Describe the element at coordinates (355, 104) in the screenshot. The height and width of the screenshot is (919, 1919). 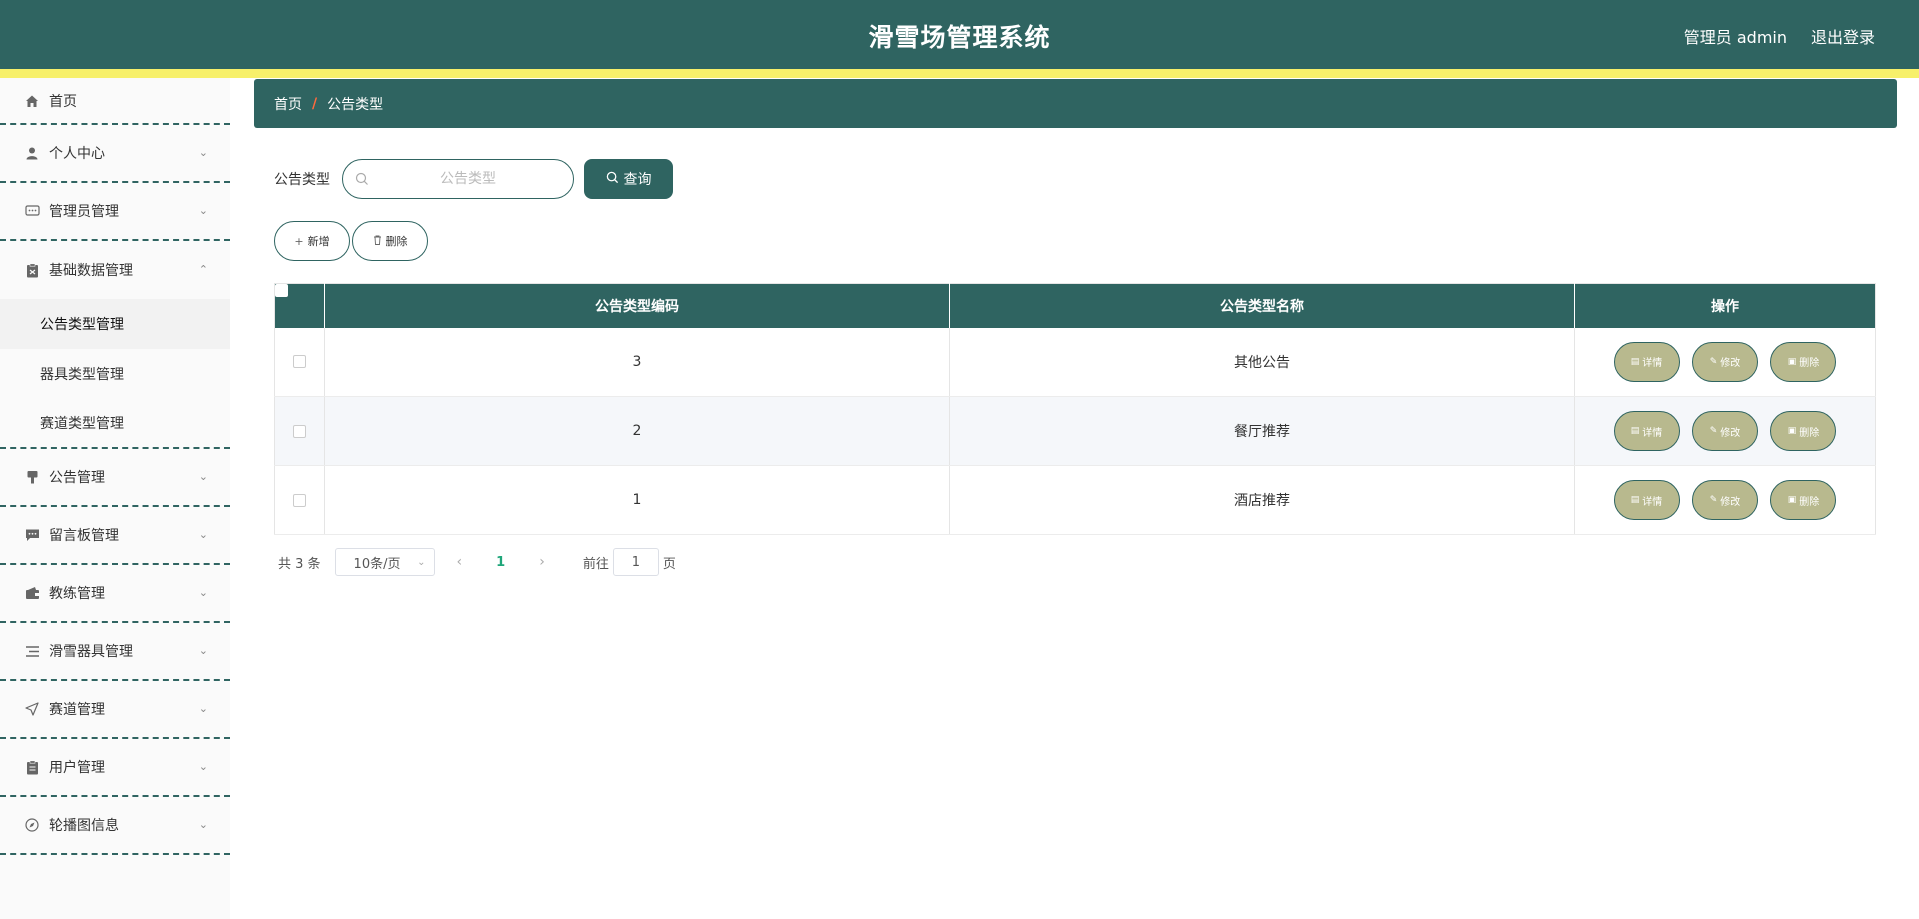
I see `breadcrumb-current: 公告类型` at that location.